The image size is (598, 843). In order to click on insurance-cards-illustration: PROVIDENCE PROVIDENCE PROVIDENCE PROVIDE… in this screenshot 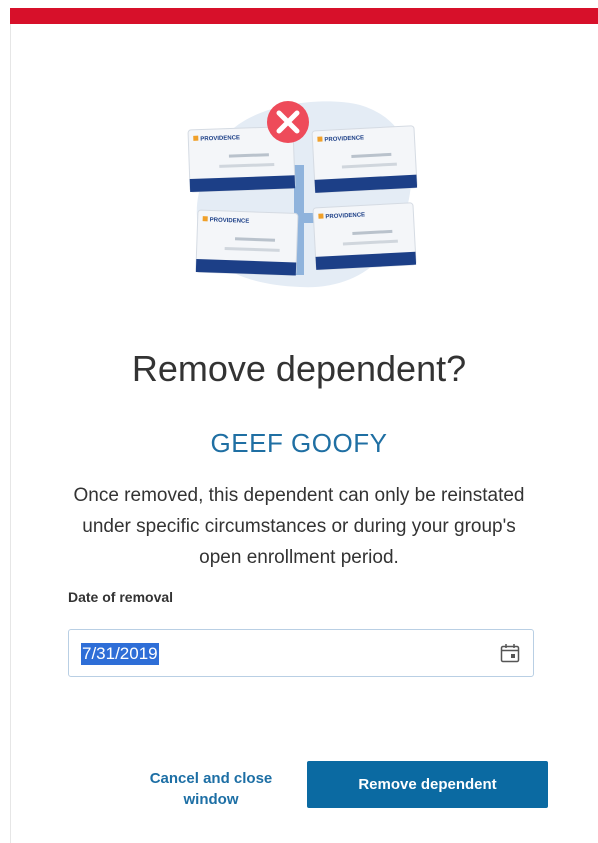, I will do `click(302, 194)`.